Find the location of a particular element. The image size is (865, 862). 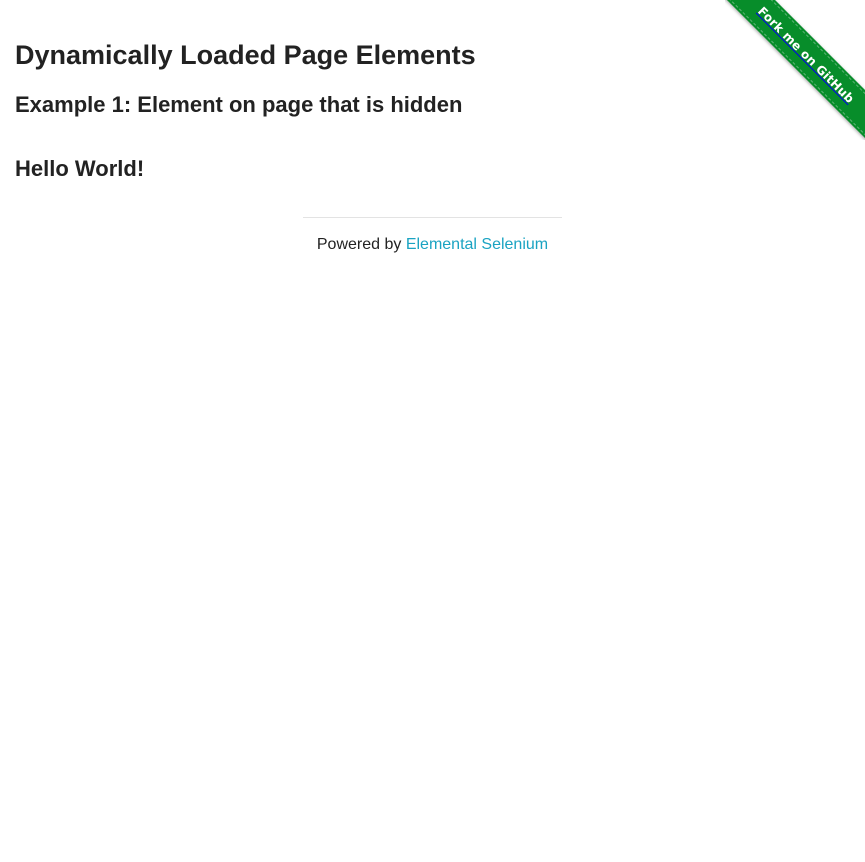

ribbon-label: Fork me on GitHub is located at coordinates (806, 55).